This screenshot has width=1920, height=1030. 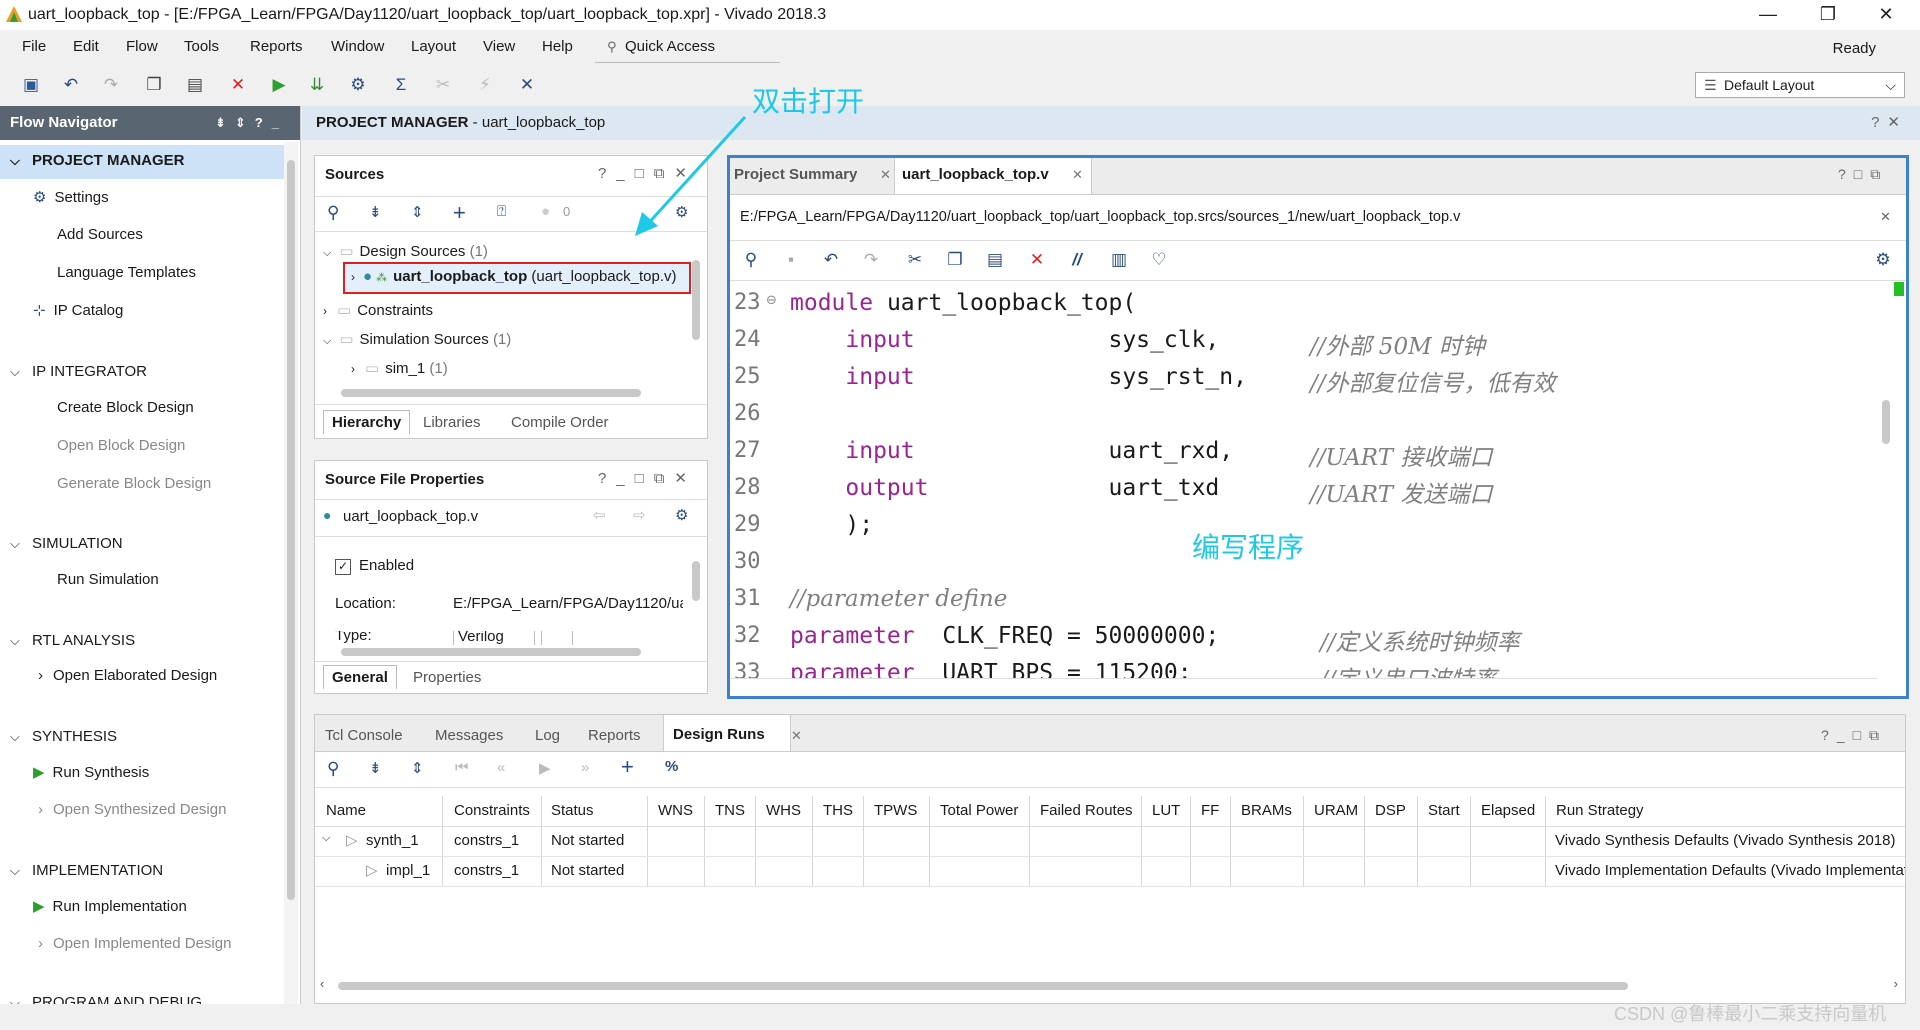 I want to click on nav-generate-block-design: Generate Block Design, so click(x=134, y=483).